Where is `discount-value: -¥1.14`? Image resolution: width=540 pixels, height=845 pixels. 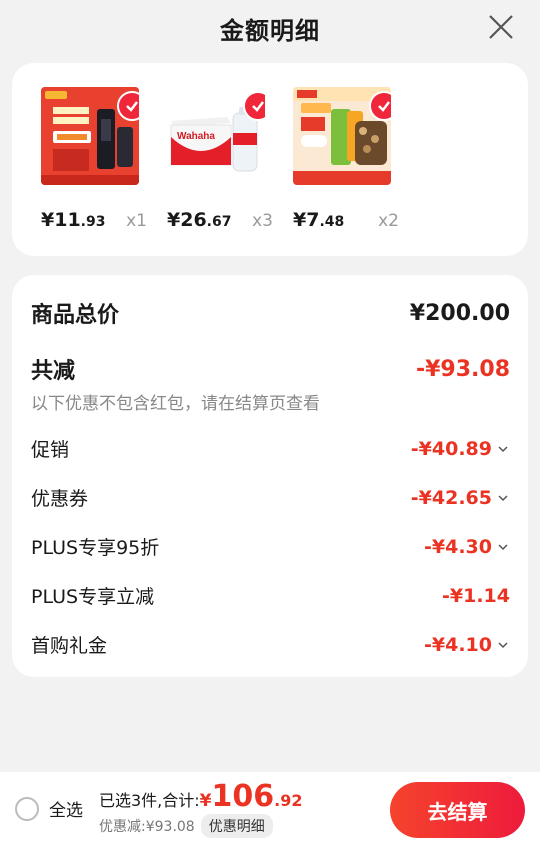
discount-value: -¥1.14 is located at coordinates (476, 595).